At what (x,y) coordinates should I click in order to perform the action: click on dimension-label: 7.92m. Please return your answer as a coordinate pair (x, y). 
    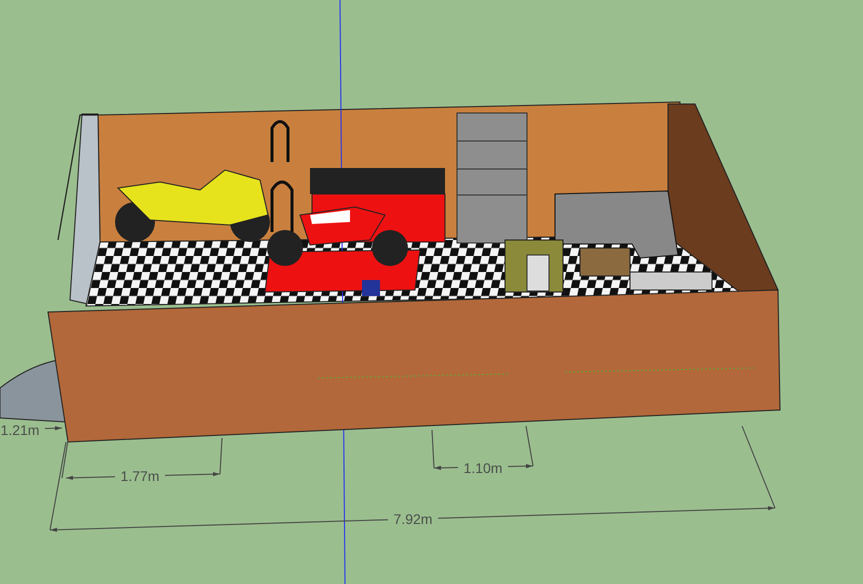
    Looking at the image, I should click on (413, 519).